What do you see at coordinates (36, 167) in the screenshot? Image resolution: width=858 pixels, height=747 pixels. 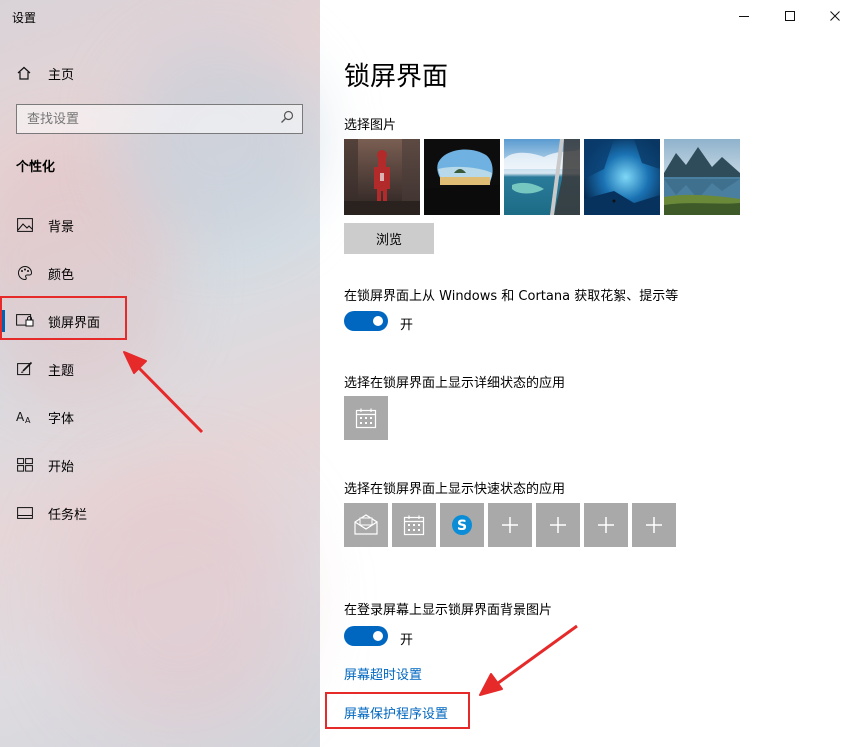 I see `section-title: 个性化` at bounding box center [36, 167].